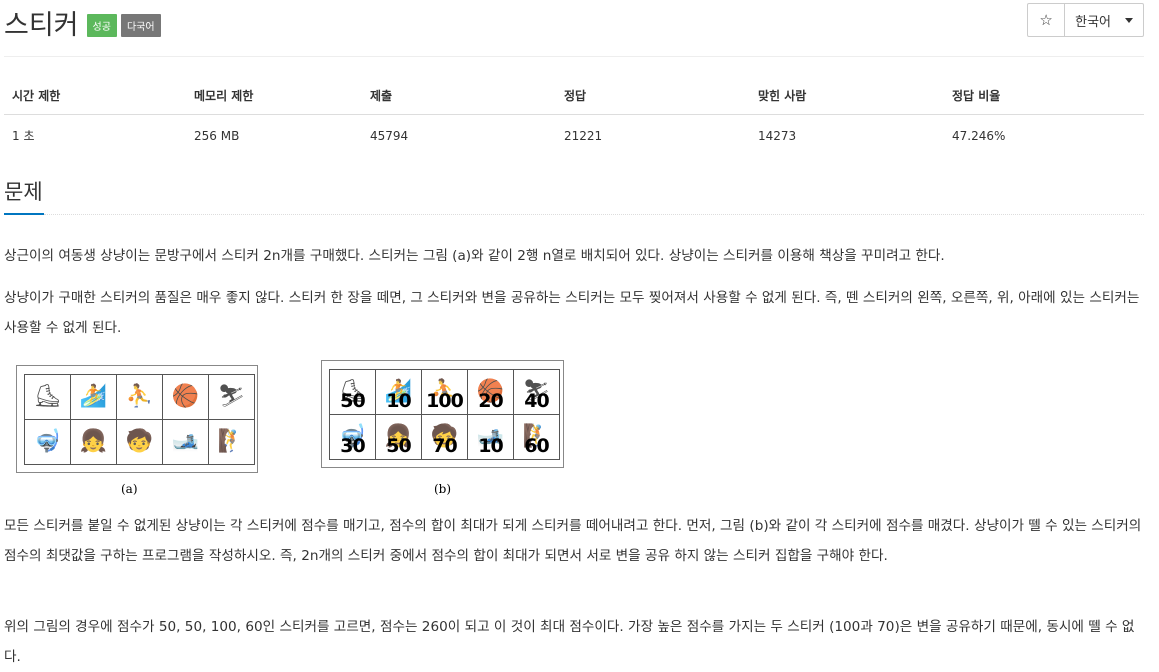 This screenshot has width=1159, height=672. I want to click on sticker-score: 20, so click(490, 401).